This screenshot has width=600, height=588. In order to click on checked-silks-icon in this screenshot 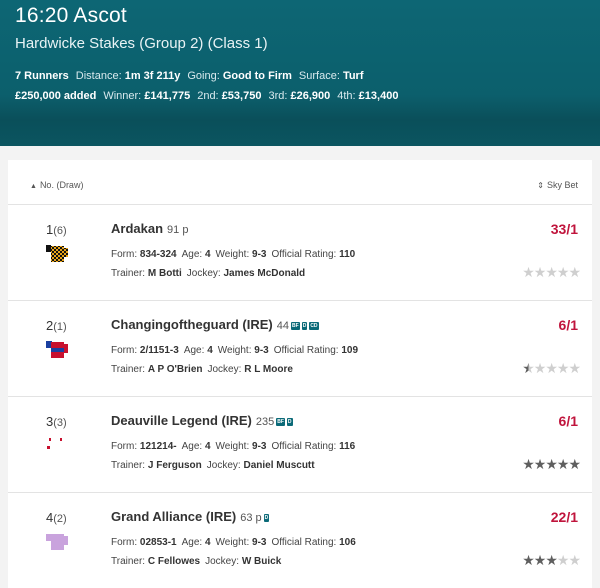, I will do `click(57, 253)`.